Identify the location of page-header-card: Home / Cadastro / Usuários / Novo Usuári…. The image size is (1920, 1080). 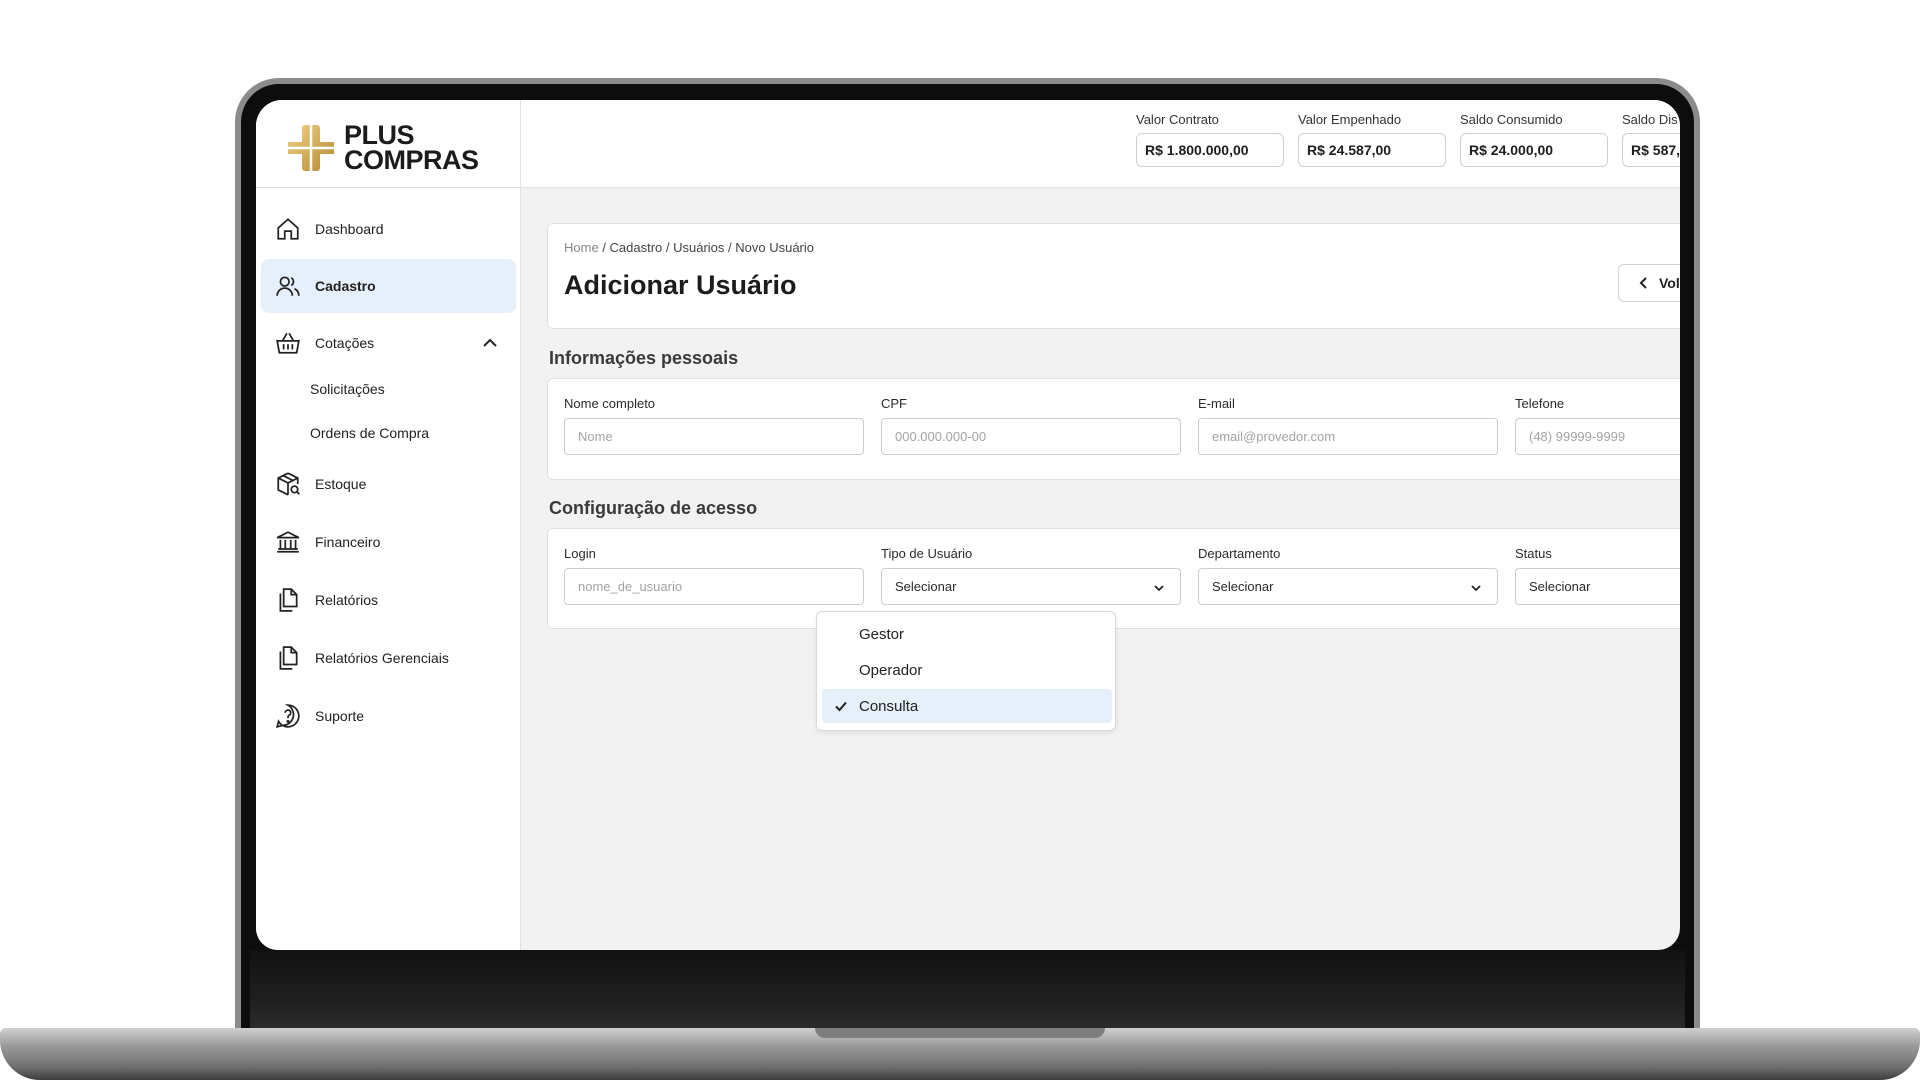
(1113, 276).